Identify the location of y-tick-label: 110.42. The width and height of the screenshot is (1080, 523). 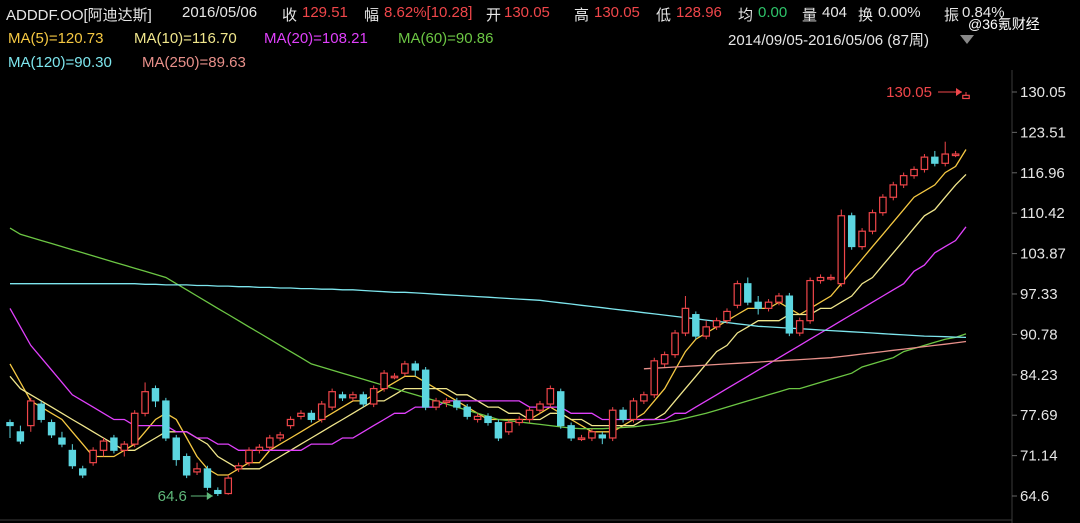
(1042, 213).